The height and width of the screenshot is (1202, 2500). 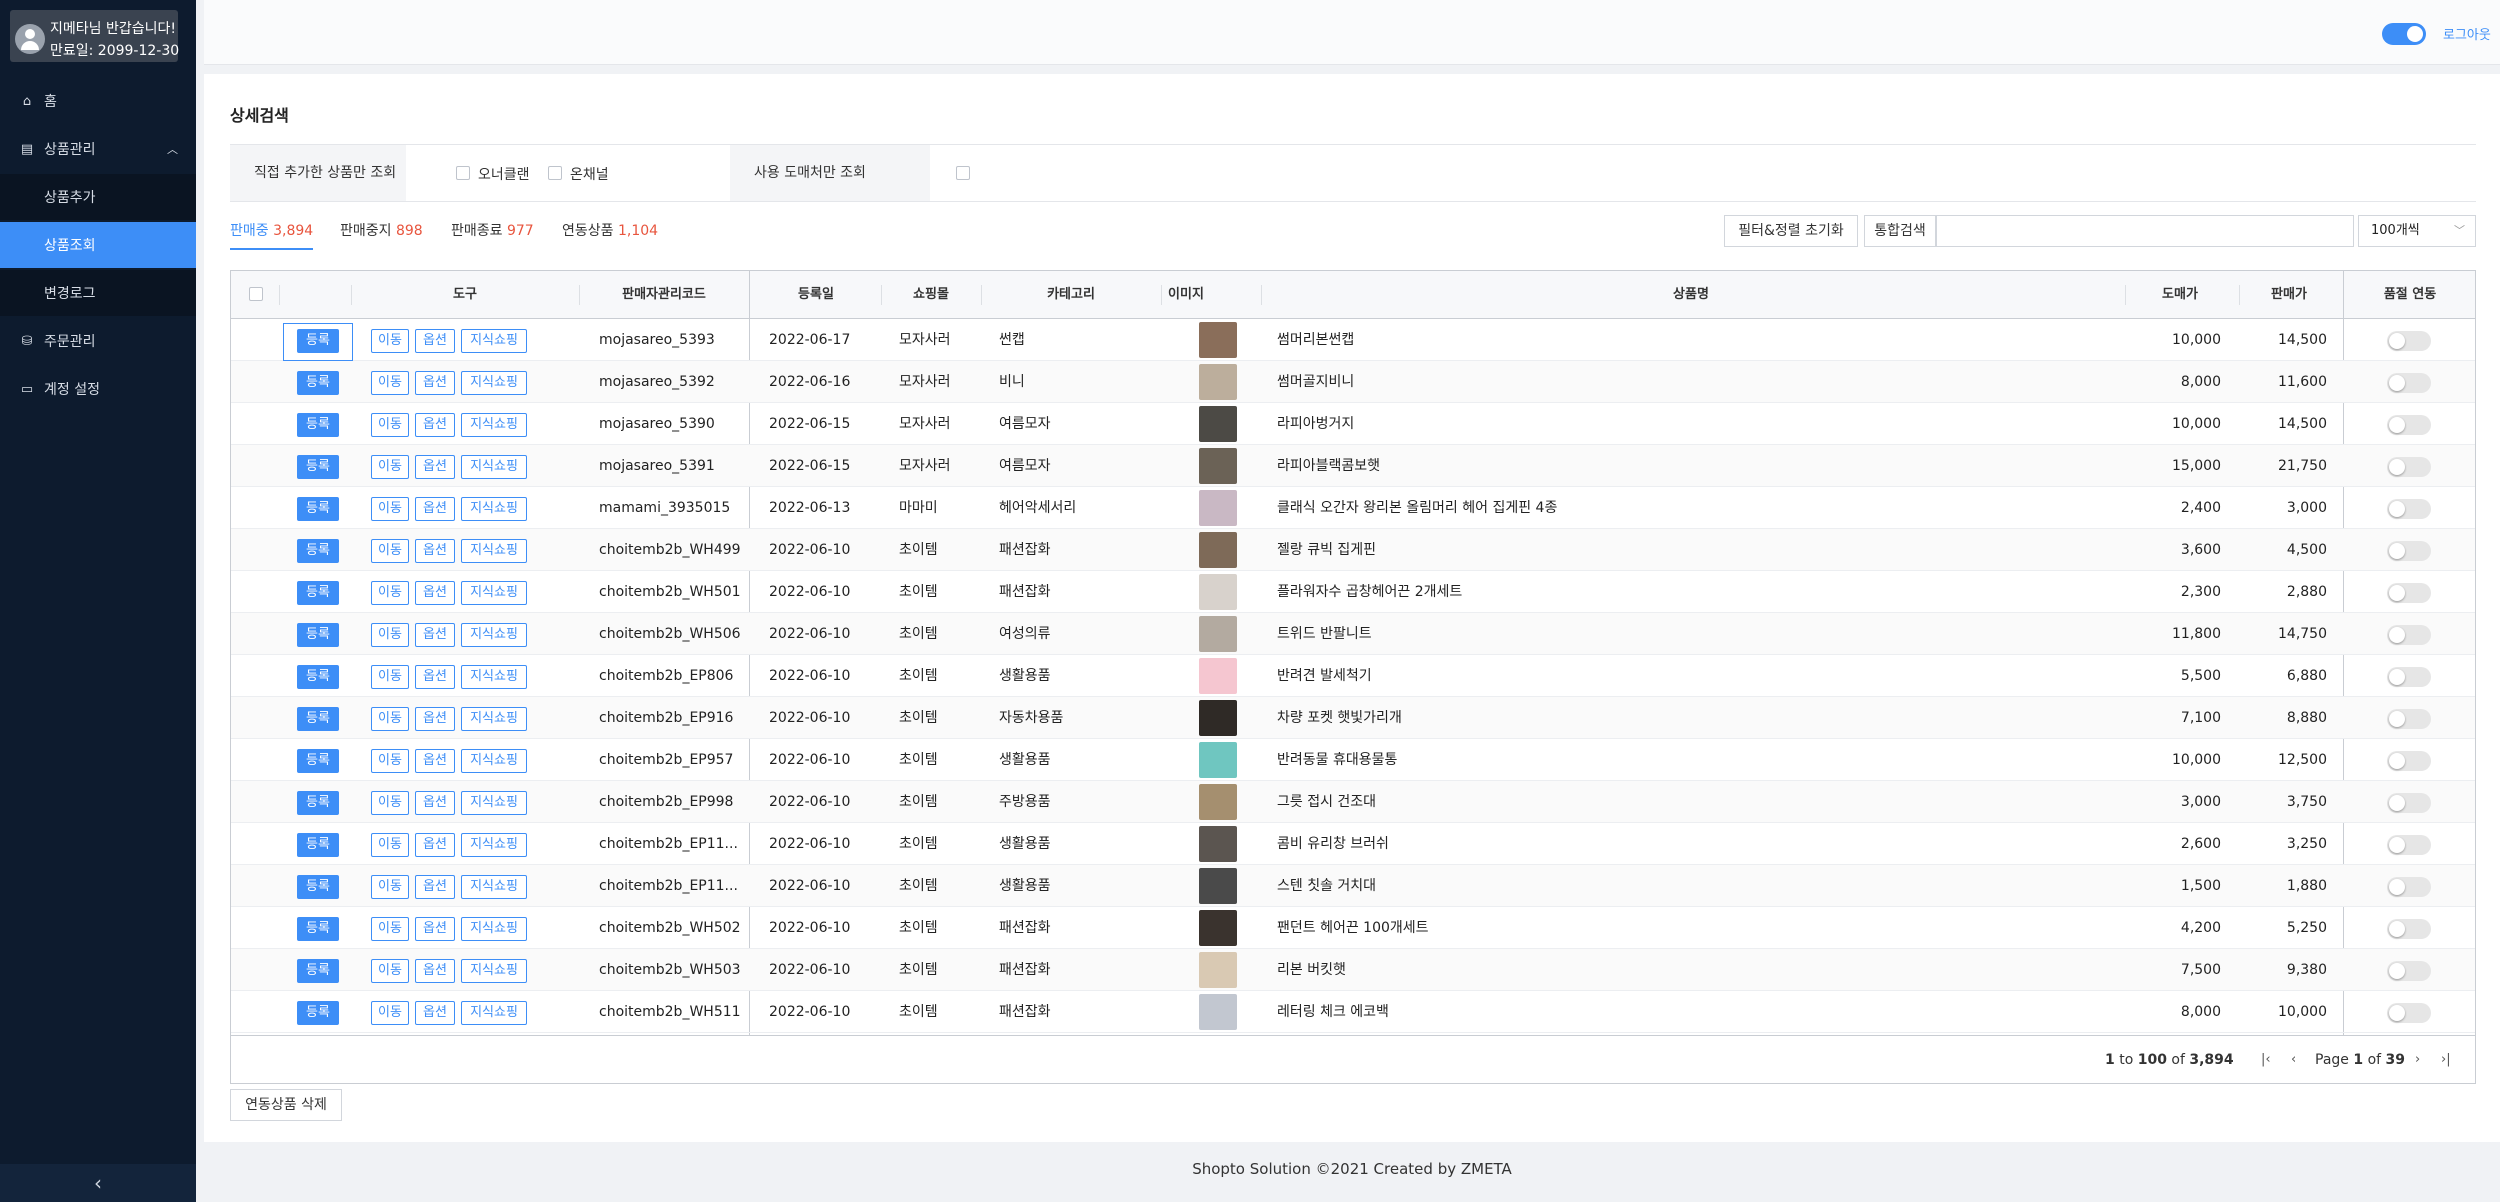 I want to click on tab-linked-products: 연동상품 1,104, so click(x=610, y=230).